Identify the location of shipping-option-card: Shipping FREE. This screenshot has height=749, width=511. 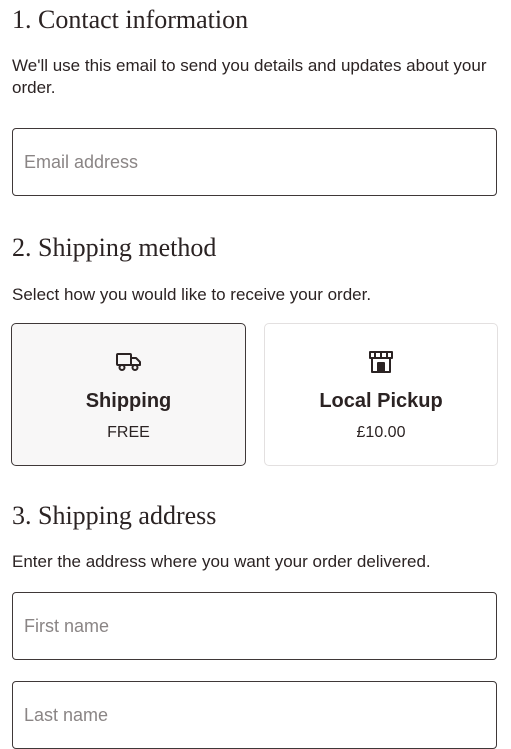
(128, 394).